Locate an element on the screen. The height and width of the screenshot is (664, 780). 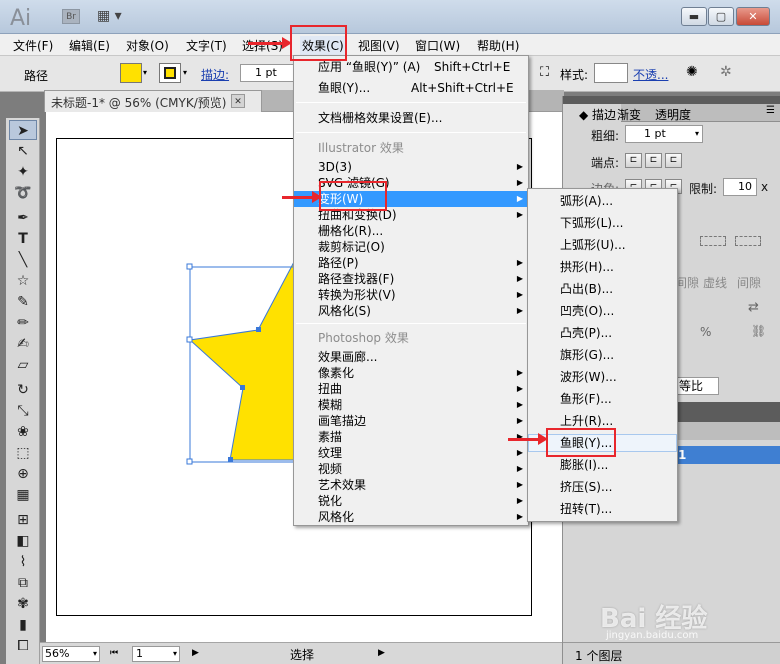
document-tab: 未标题-1* @ 56% (CMYK/预览) ✕ is located at coordinates (153, 101).